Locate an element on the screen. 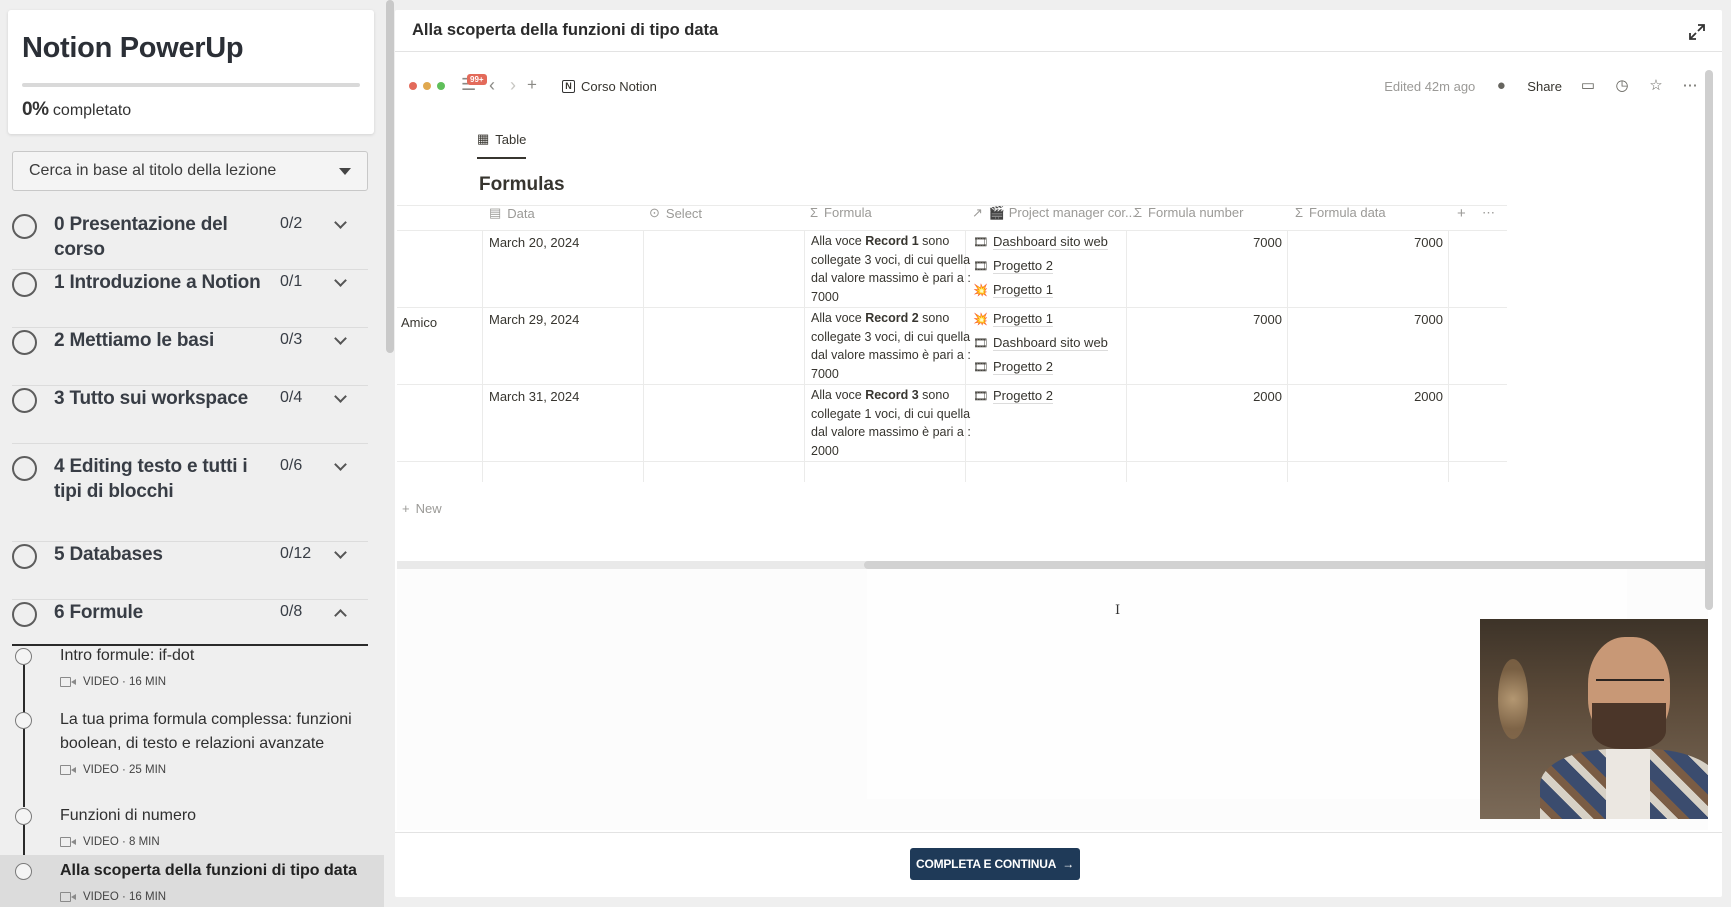 The height and width of the screenshot is (907, 1731). progress-value: 0% is located at coordinates (35, 109).